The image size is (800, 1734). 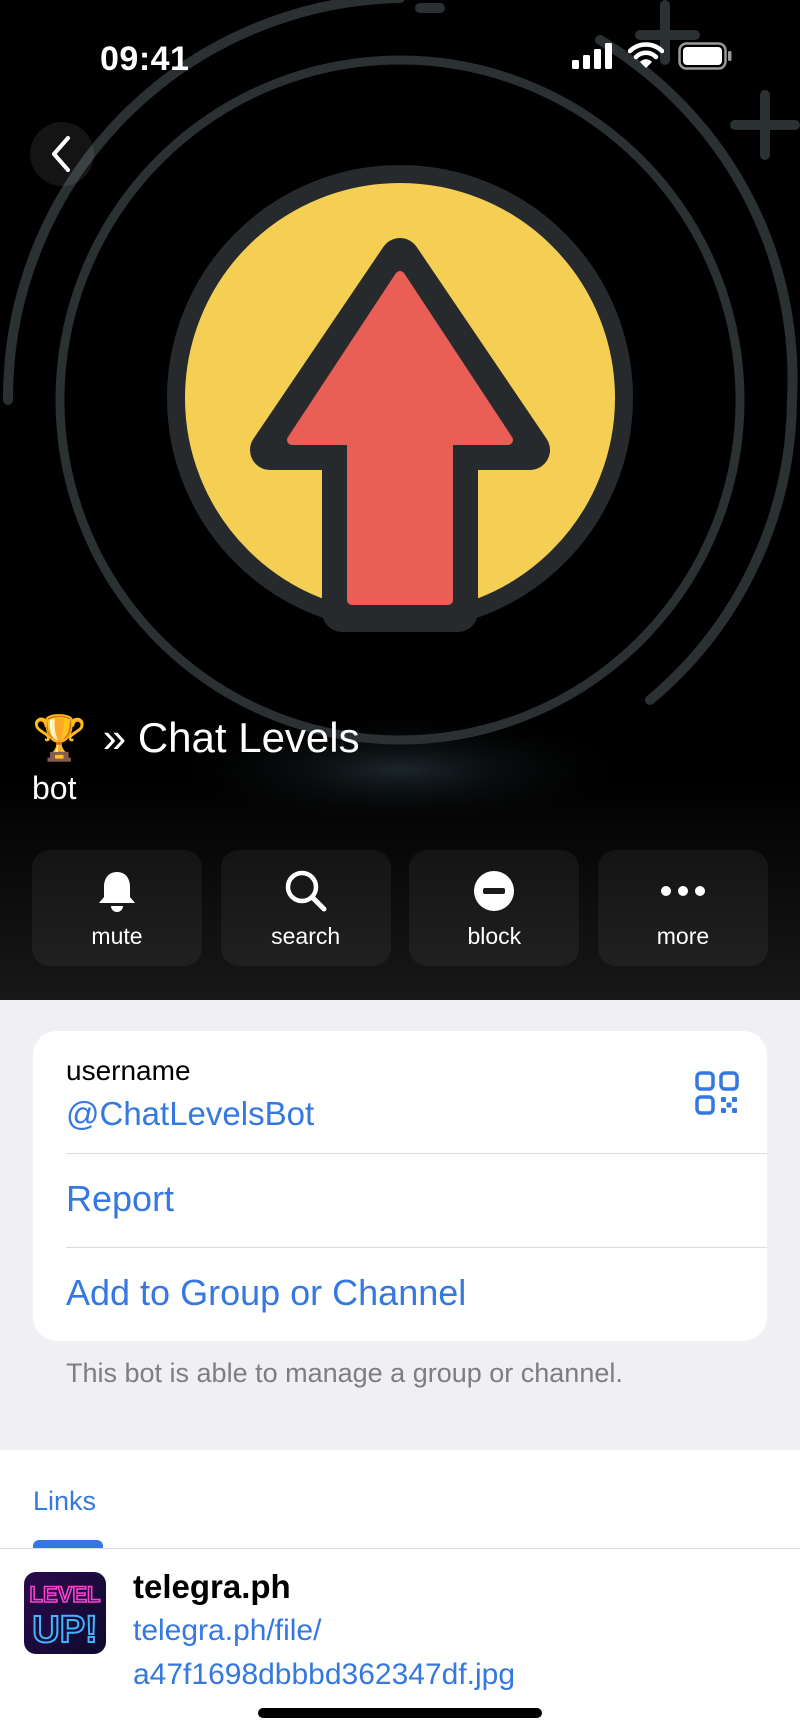 What do you see at coordinates (128, 1070) in the screenshot?
I see `username-label: username` at bounding box center [128, 1070].